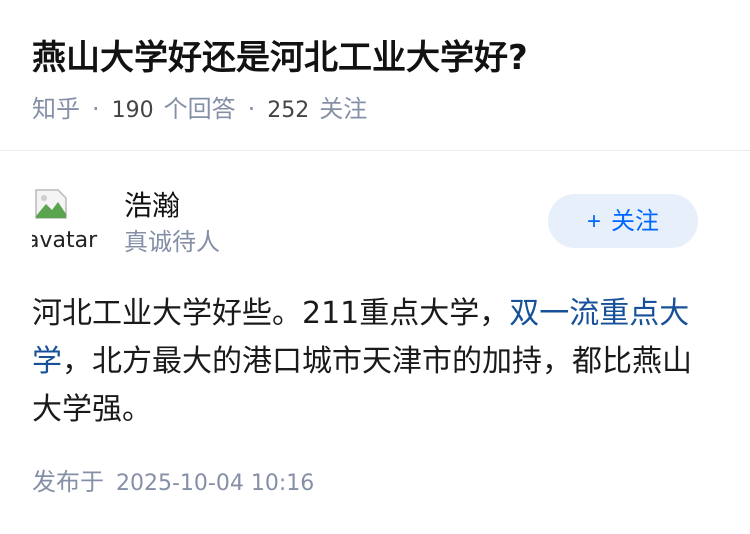  Describe the element at coordinates (593, 221) in the screenshot. I see `plus-icon: +` at that location.